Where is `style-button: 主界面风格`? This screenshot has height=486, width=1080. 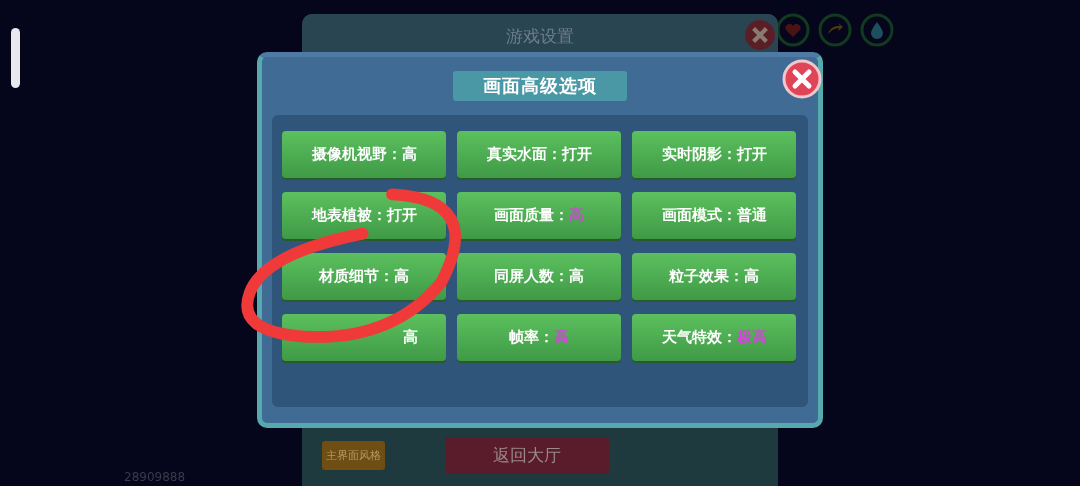 style-button: 主界面风格 is located at coordinates (353, 455).